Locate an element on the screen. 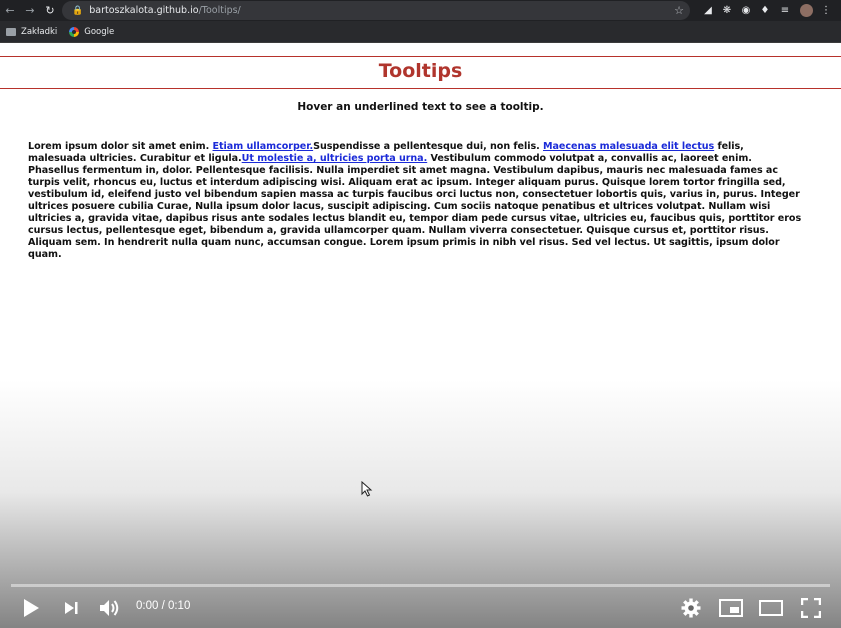 This screenshot has height=628, width=841. fullscreen-button is located at coordinates (811, 608).